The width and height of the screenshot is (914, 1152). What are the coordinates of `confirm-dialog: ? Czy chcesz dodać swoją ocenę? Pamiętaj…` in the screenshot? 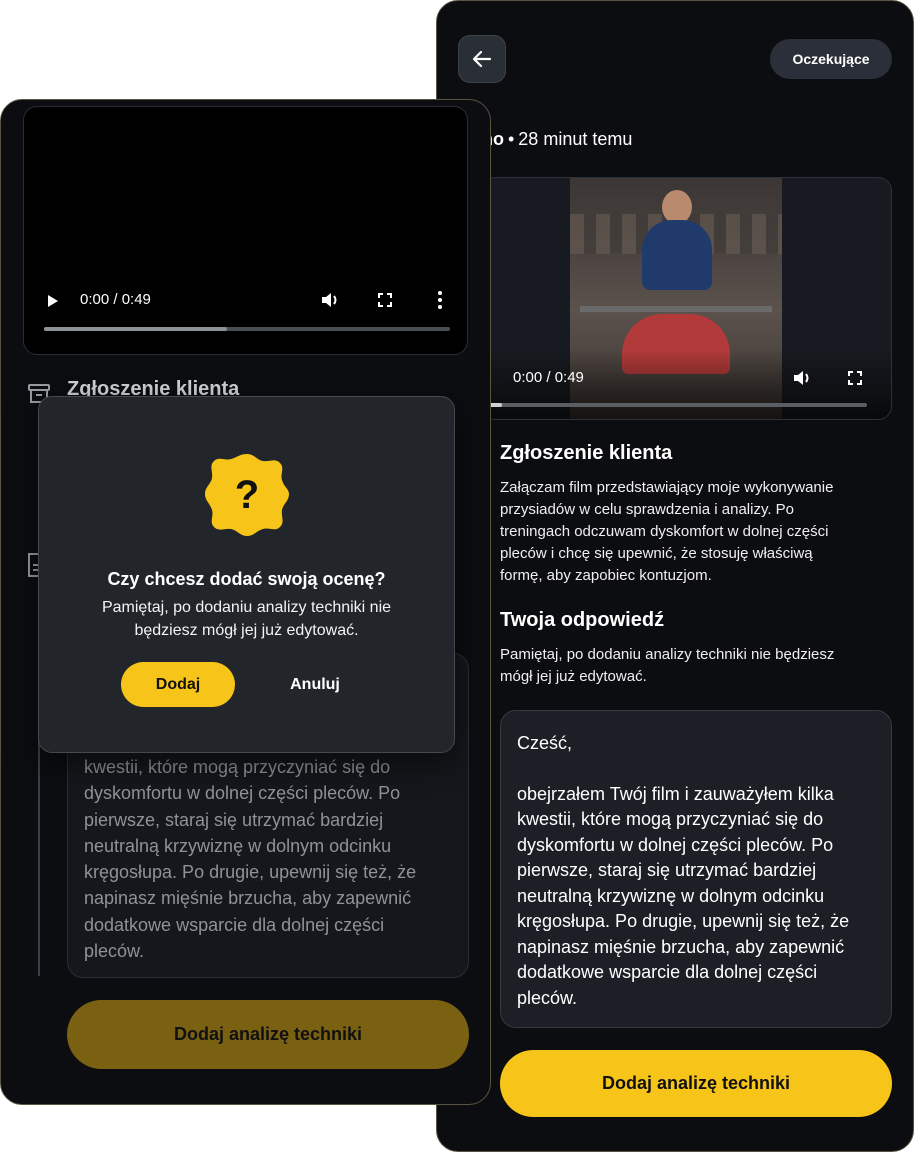 It's located at (246, 574).